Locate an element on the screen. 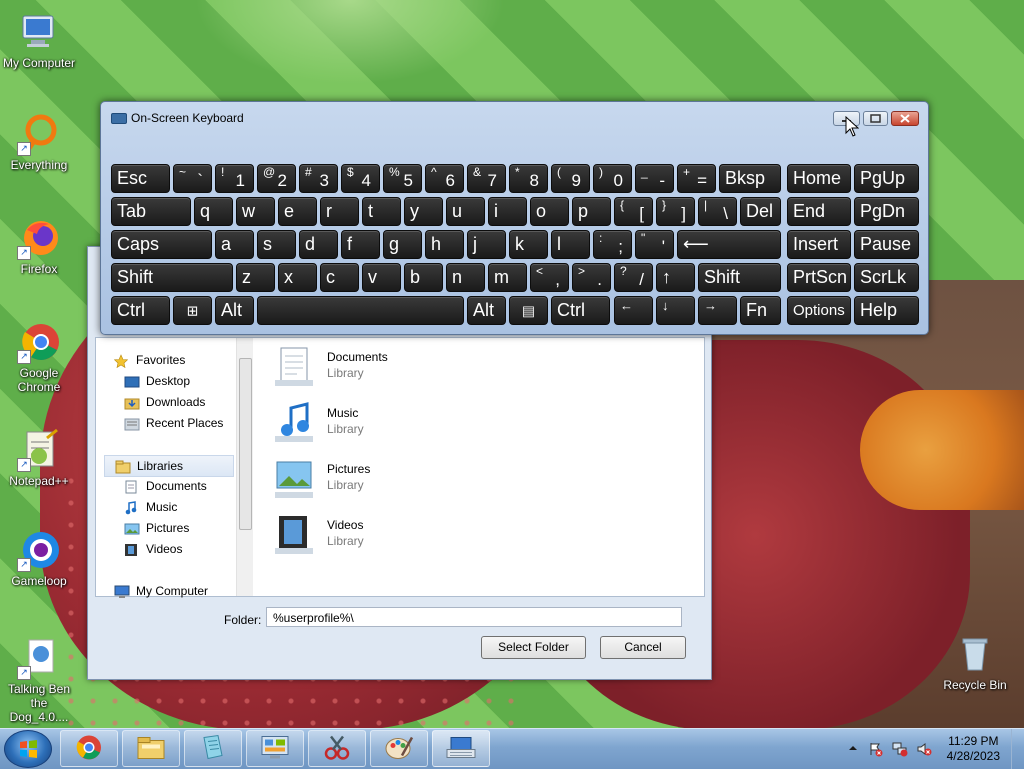  nav-documents: Documents is located at coordinates (165, 486).